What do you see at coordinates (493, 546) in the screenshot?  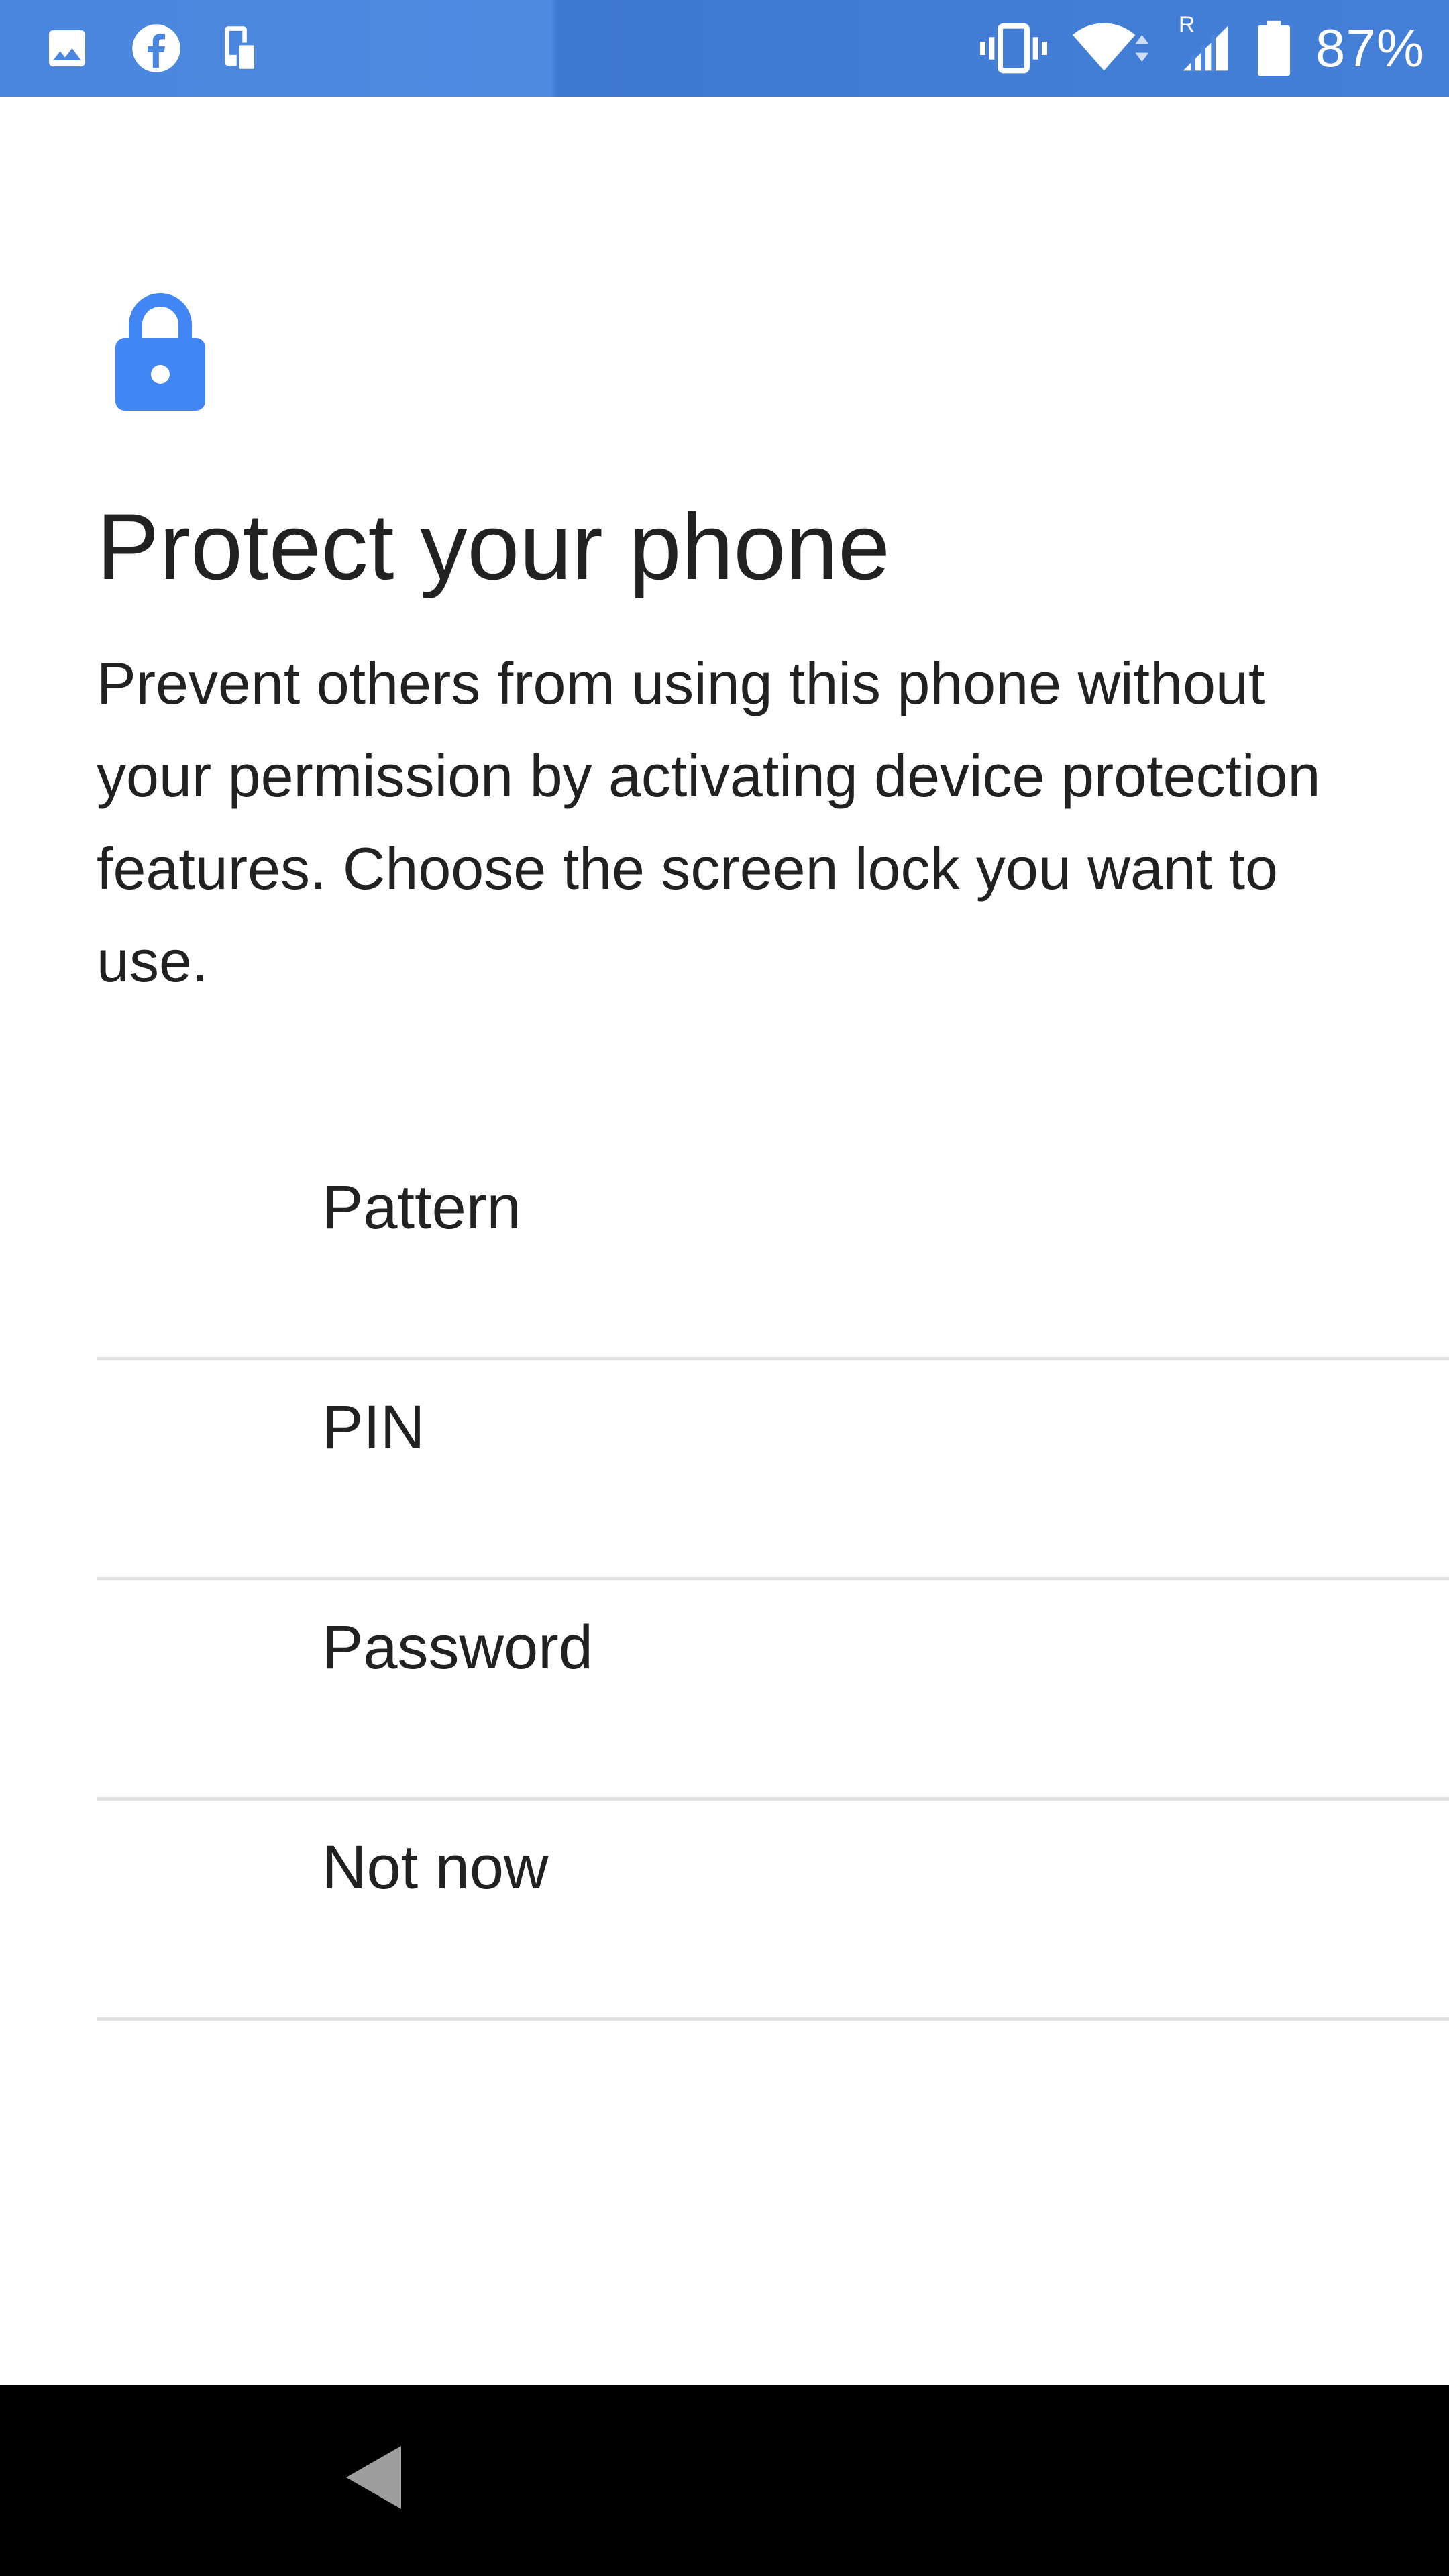 I see `page-title: Protect your phone` at bounding box center [493, 546].